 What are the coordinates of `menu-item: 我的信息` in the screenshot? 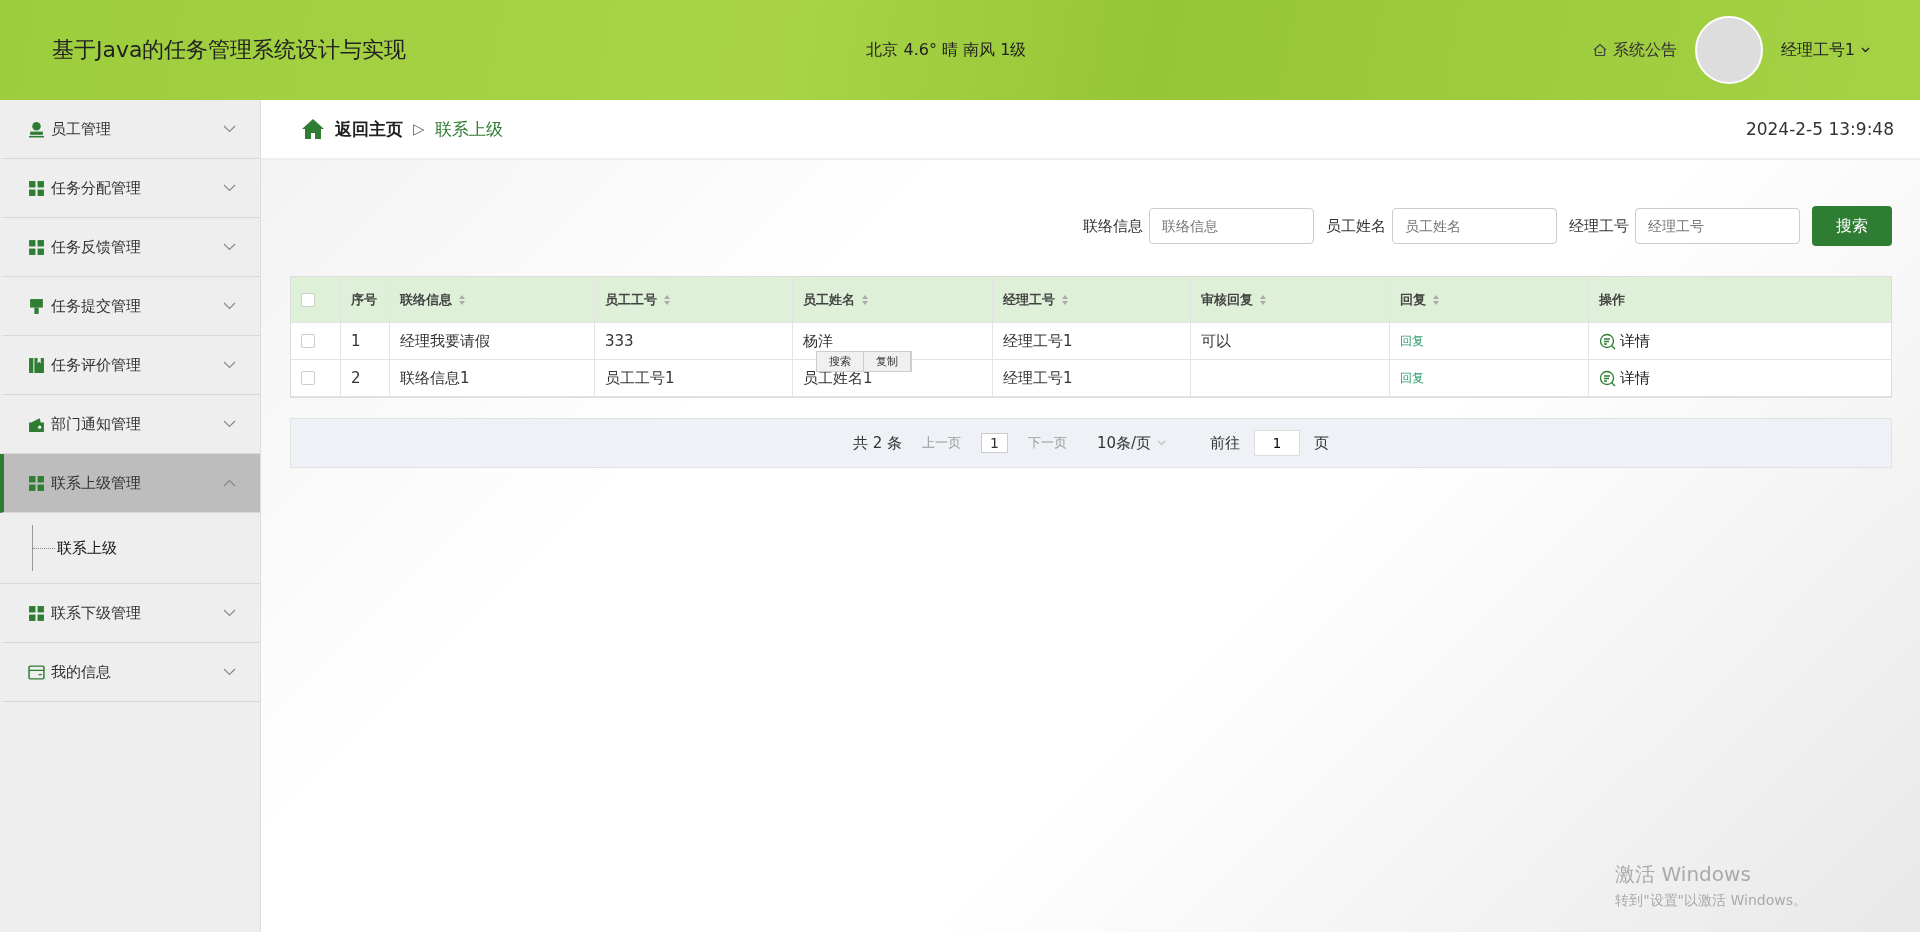 It's located at (130, 672).